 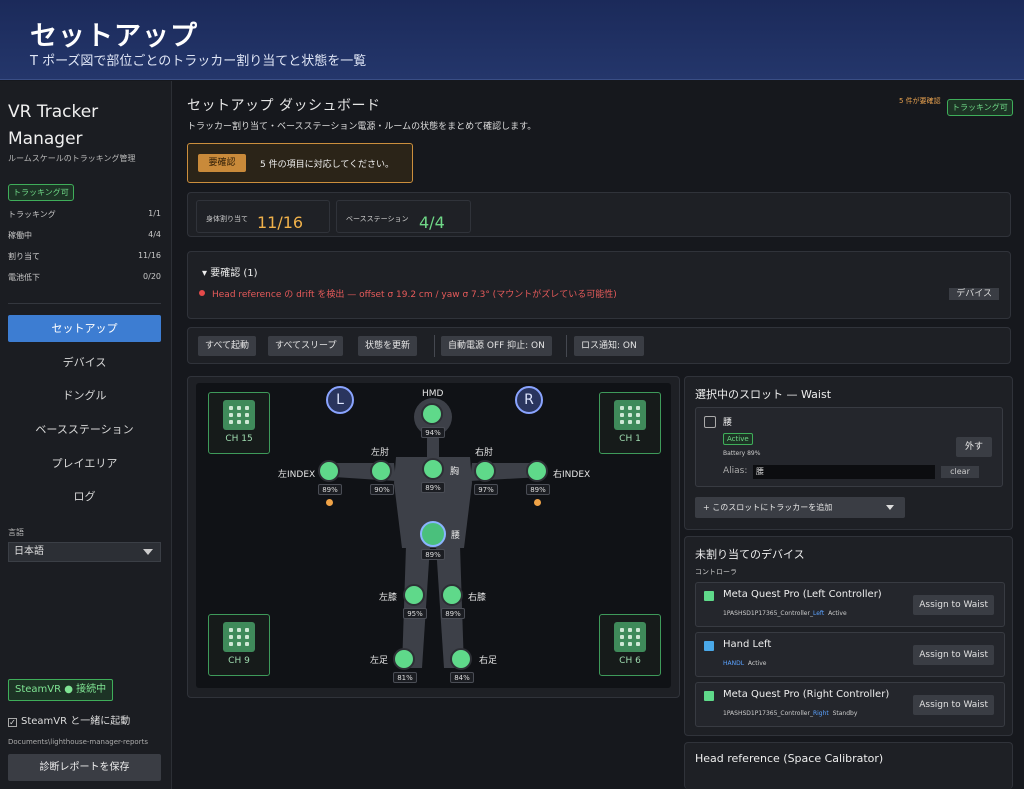 What do you see at coordinates (198, 61) in the screenshot?
I see `page-subtitle: T ポーズ図で部位ごとのトラッカー割り当てと状態を一覧` at bounding box center [198, 61].